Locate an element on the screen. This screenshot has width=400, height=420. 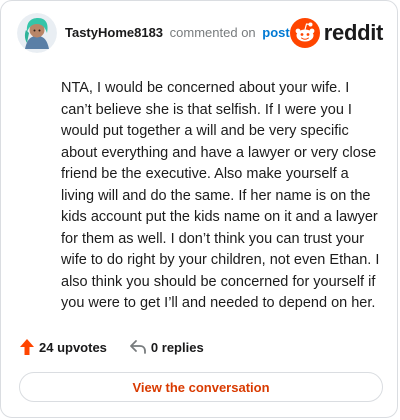
post-link: post is located at coordinates (275, 32).